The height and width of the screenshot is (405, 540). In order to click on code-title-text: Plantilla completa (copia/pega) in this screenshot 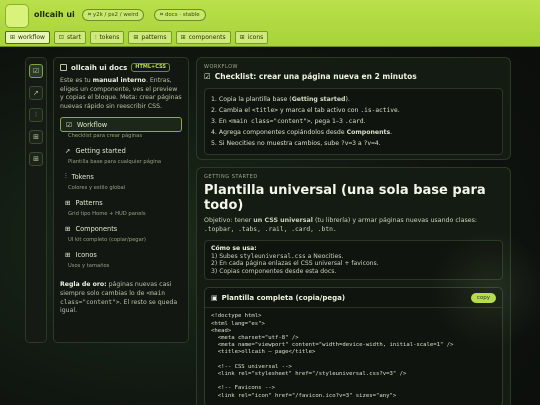, I will do `click(283, 297)`.